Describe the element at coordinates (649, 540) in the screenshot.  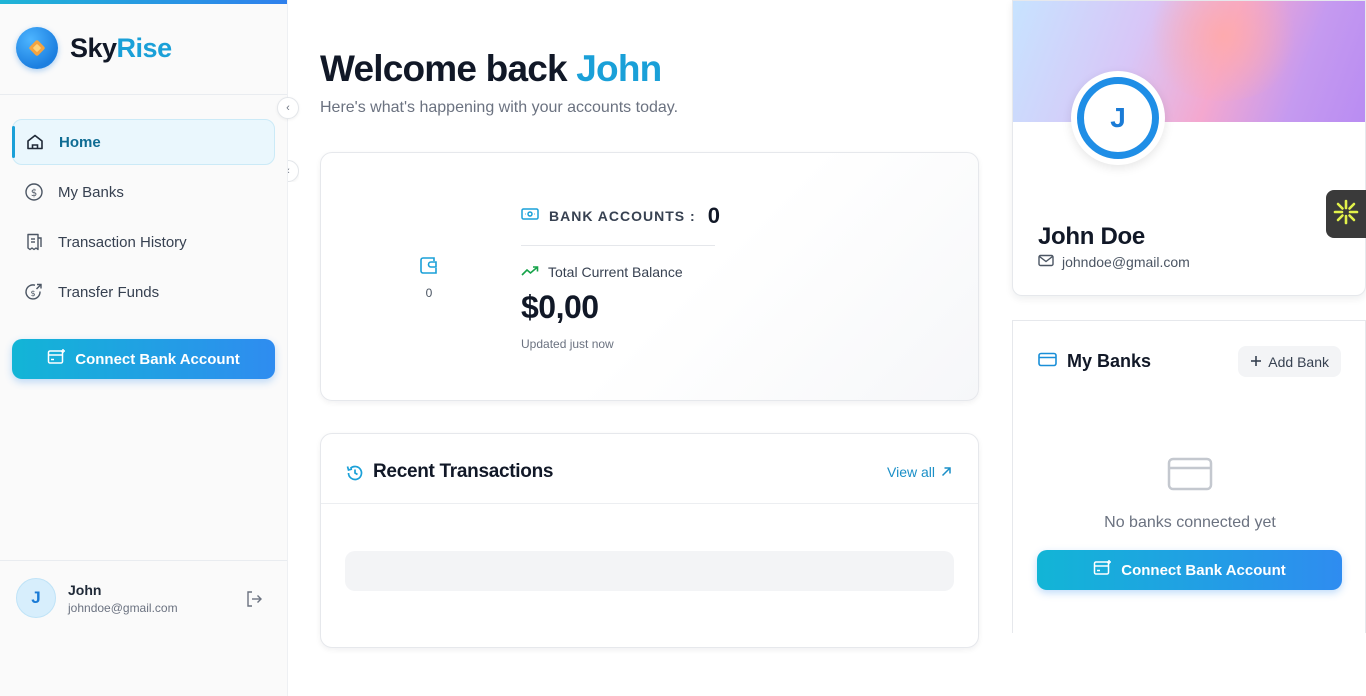
I see `recent-transactions-card: Recent Transactions View all` at that location.